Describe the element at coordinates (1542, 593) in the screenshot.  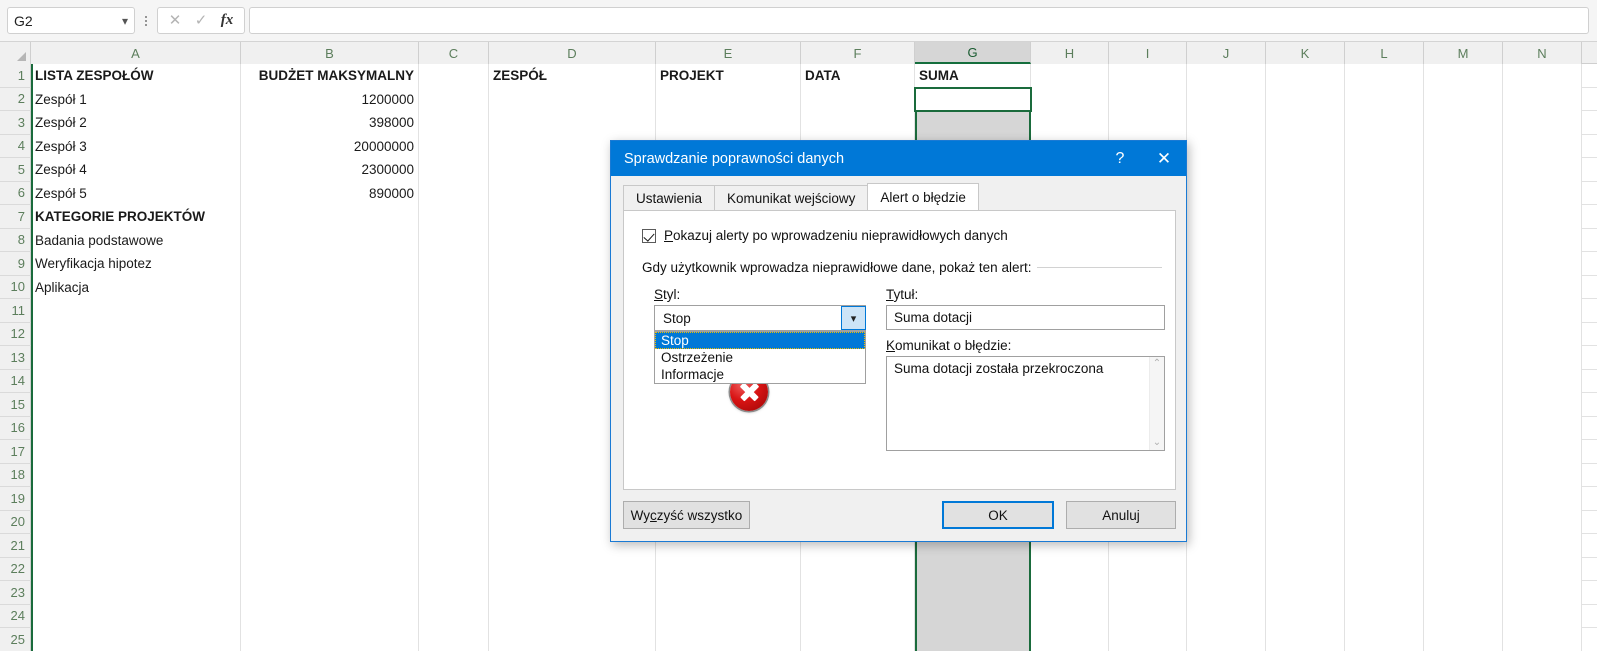
I see `cell-N23` at that location.